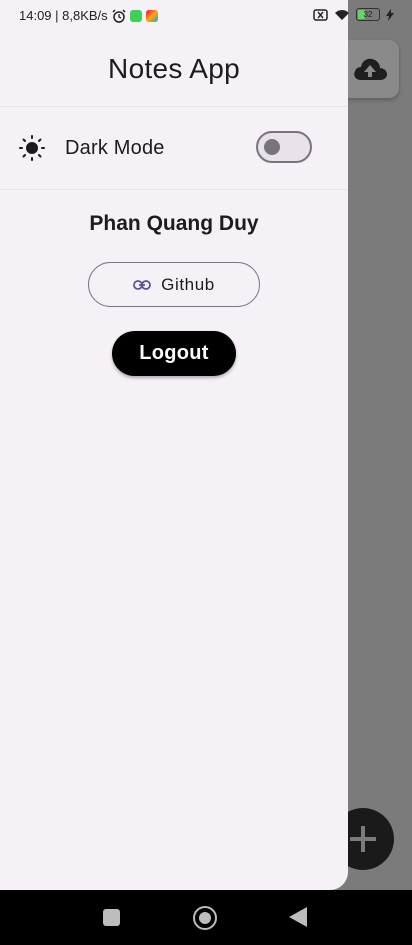 This screenshot has width=412, height=945. I want to click on github-label: Github, so click(188, 284).